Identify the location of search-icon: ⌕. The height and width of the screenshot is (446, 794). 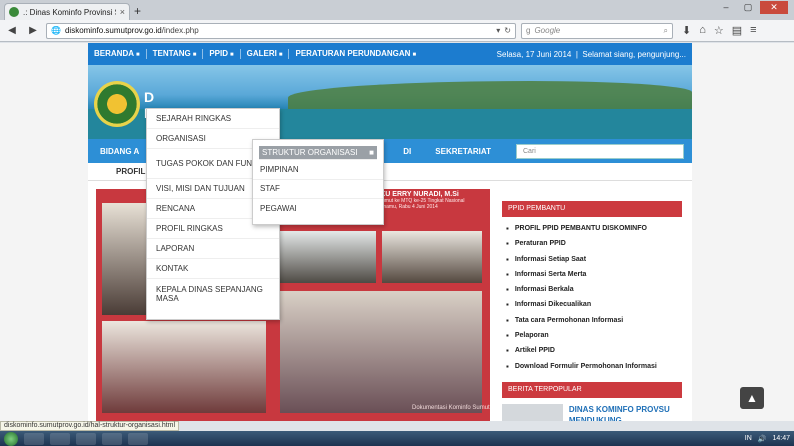
(666, 31).